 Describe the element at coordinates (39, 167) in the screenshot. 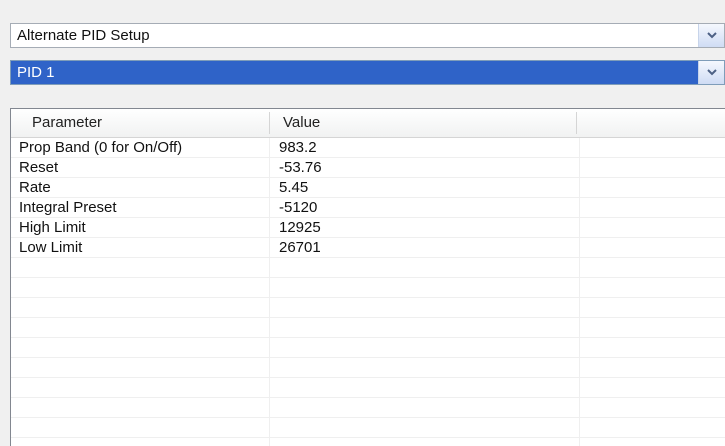

I see `parameter-cell: Reset` at that location.